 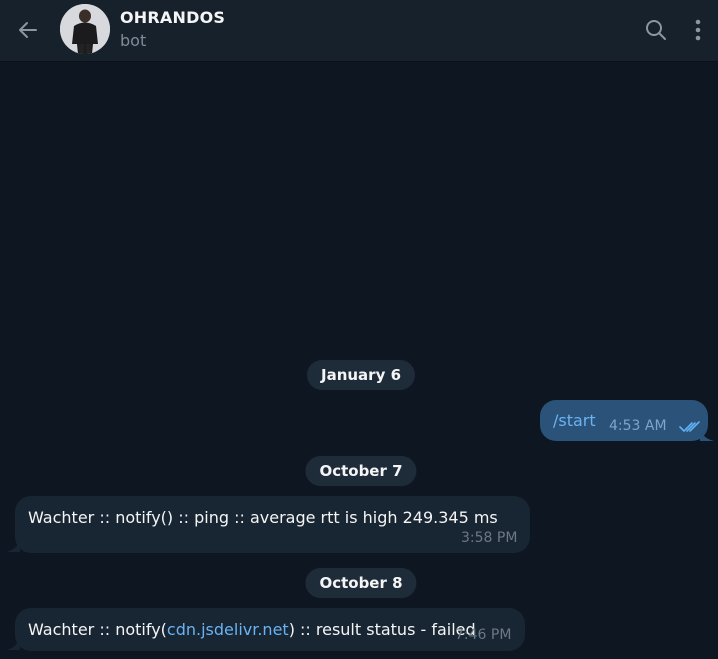 I want to click on back-button, so click(x=28, y=30).